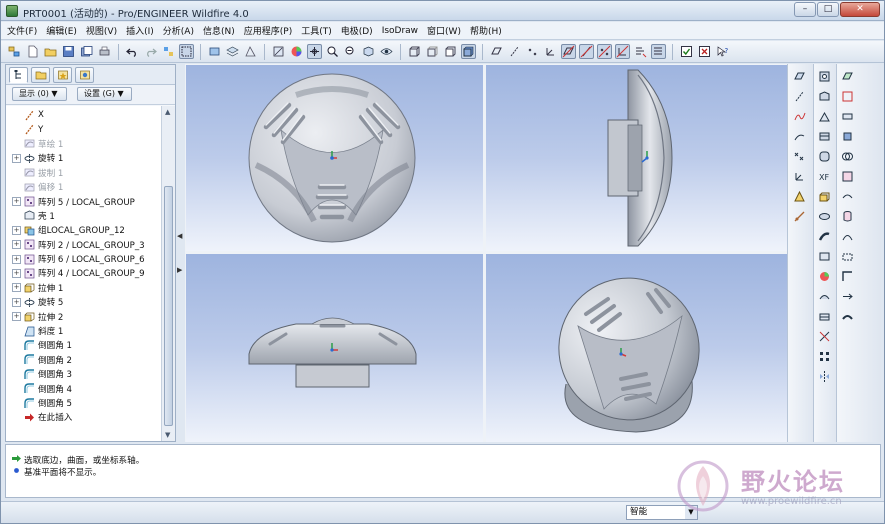 The image size is (885, 524). I want to click on panel-splitter: ◀ ▶, so click(180, 253).